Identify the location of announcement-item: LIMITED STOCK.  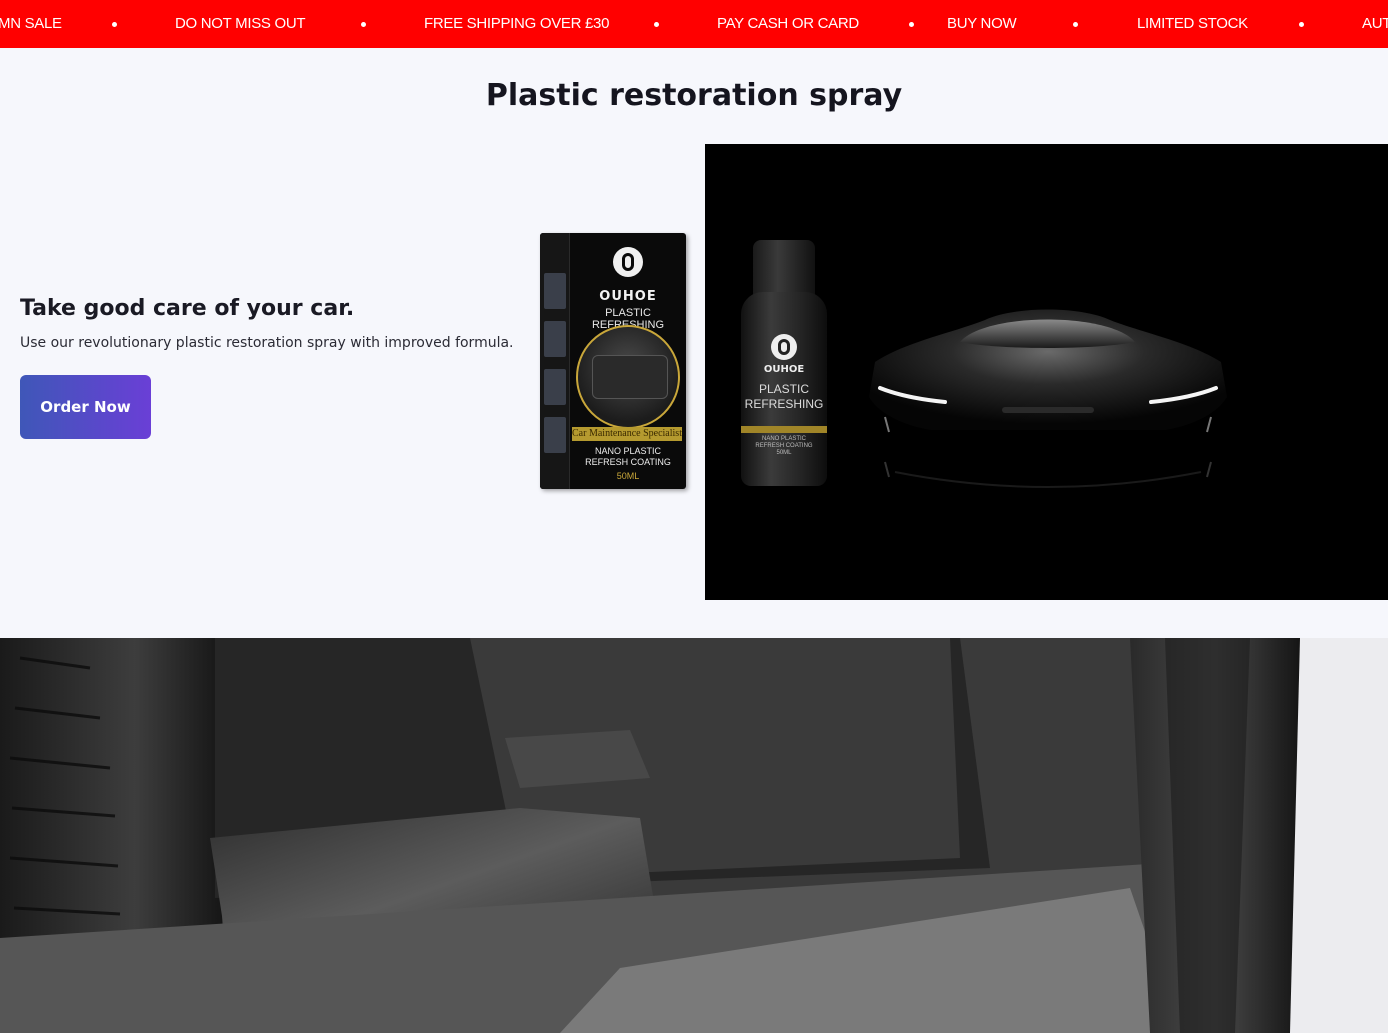
(1192, 23).